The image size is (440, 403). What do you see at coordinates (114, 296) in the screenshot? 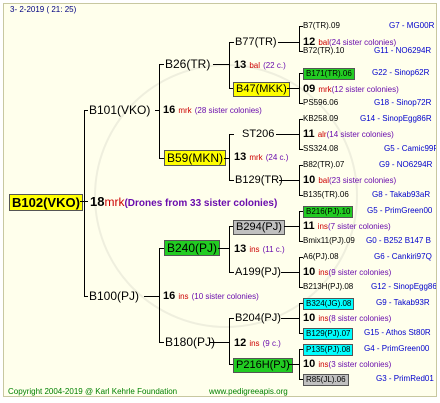
I see `gen1-queen-2: B100(PJ)` at bounding box center [114, 296].